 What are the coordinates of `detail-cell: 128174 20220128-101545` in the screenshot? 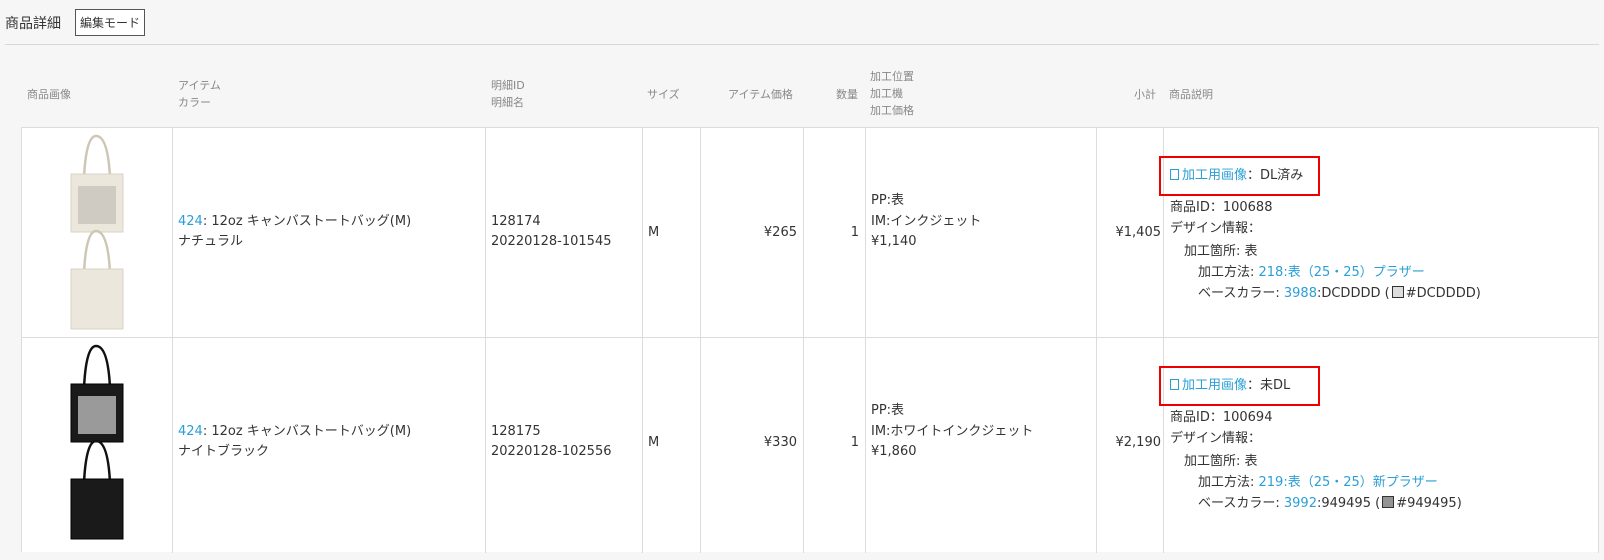 It's located at (564, 235).